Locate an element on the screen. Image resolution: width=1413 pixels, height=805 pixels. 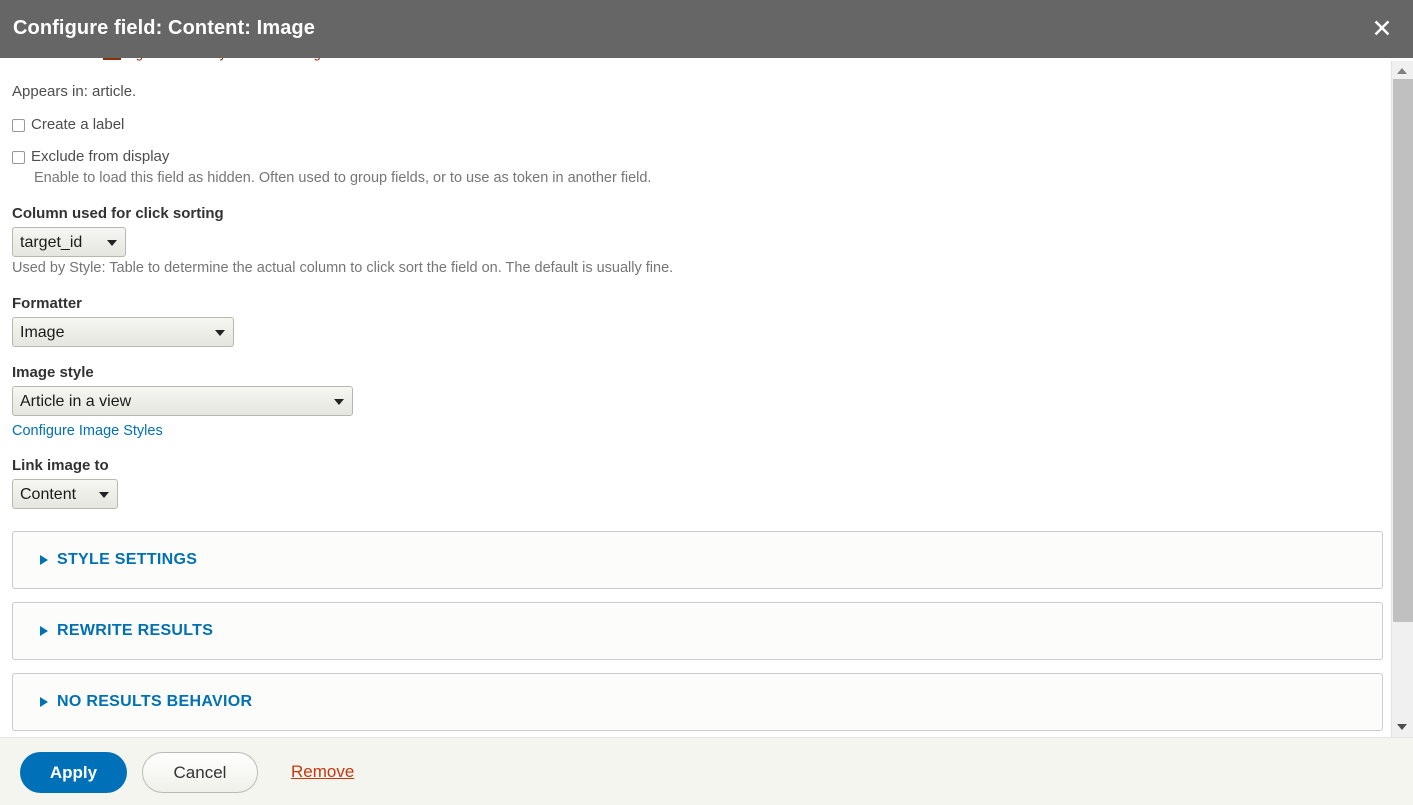
link-image-to-select: Content is located at coordinates (65, 494).